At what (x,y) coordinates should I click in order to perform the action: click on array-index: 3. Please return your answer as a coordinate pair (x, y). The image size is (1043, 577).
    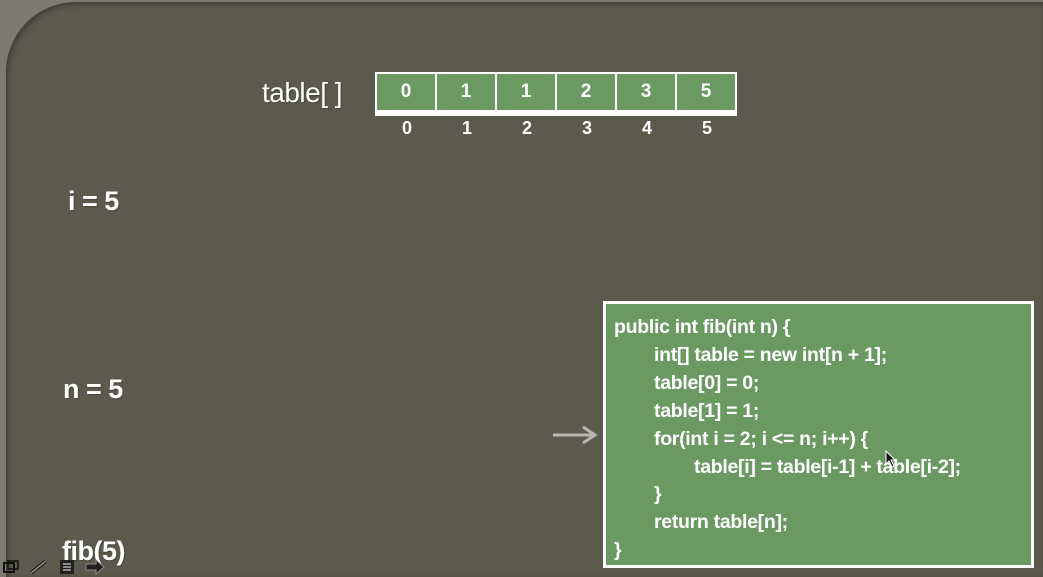
    Looking at the image, I should click on (586, 128).